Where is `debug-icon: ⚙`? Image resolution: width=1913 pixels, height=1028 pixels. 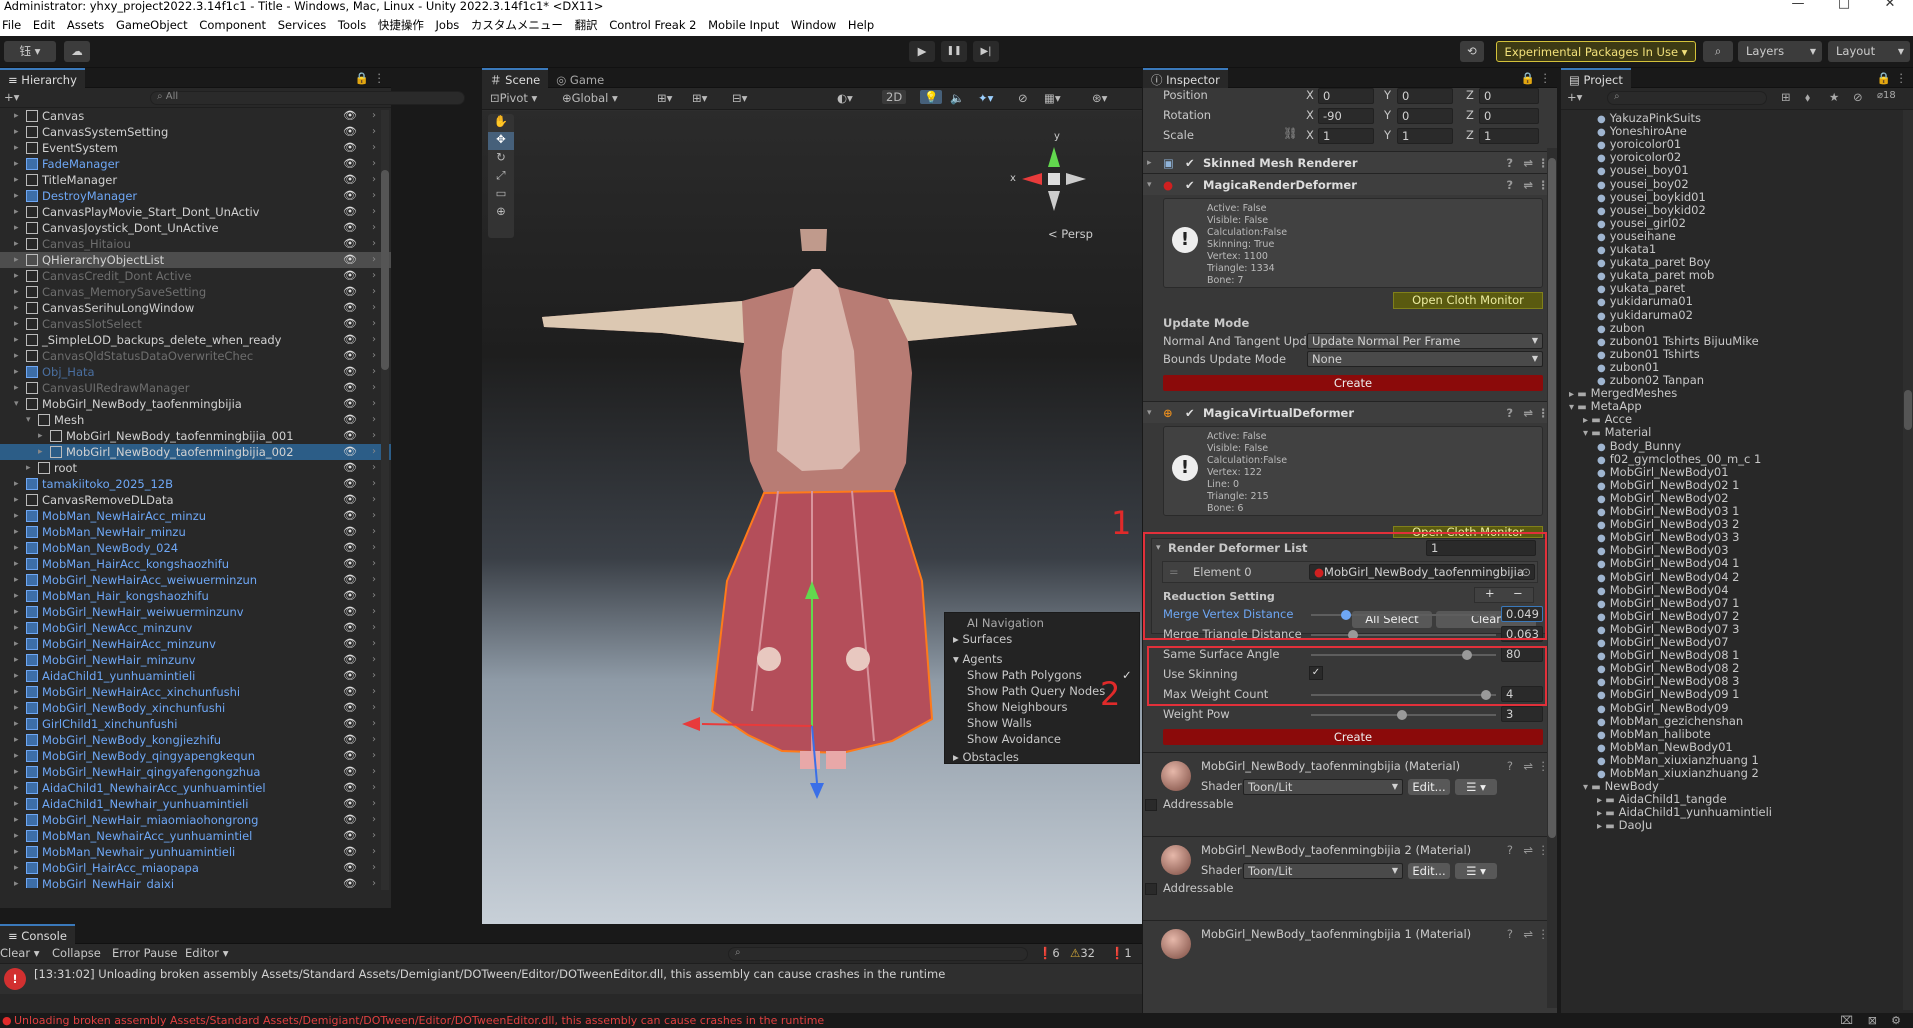 debug-icon: ⚙ is located at coordinates (1896, 1020).